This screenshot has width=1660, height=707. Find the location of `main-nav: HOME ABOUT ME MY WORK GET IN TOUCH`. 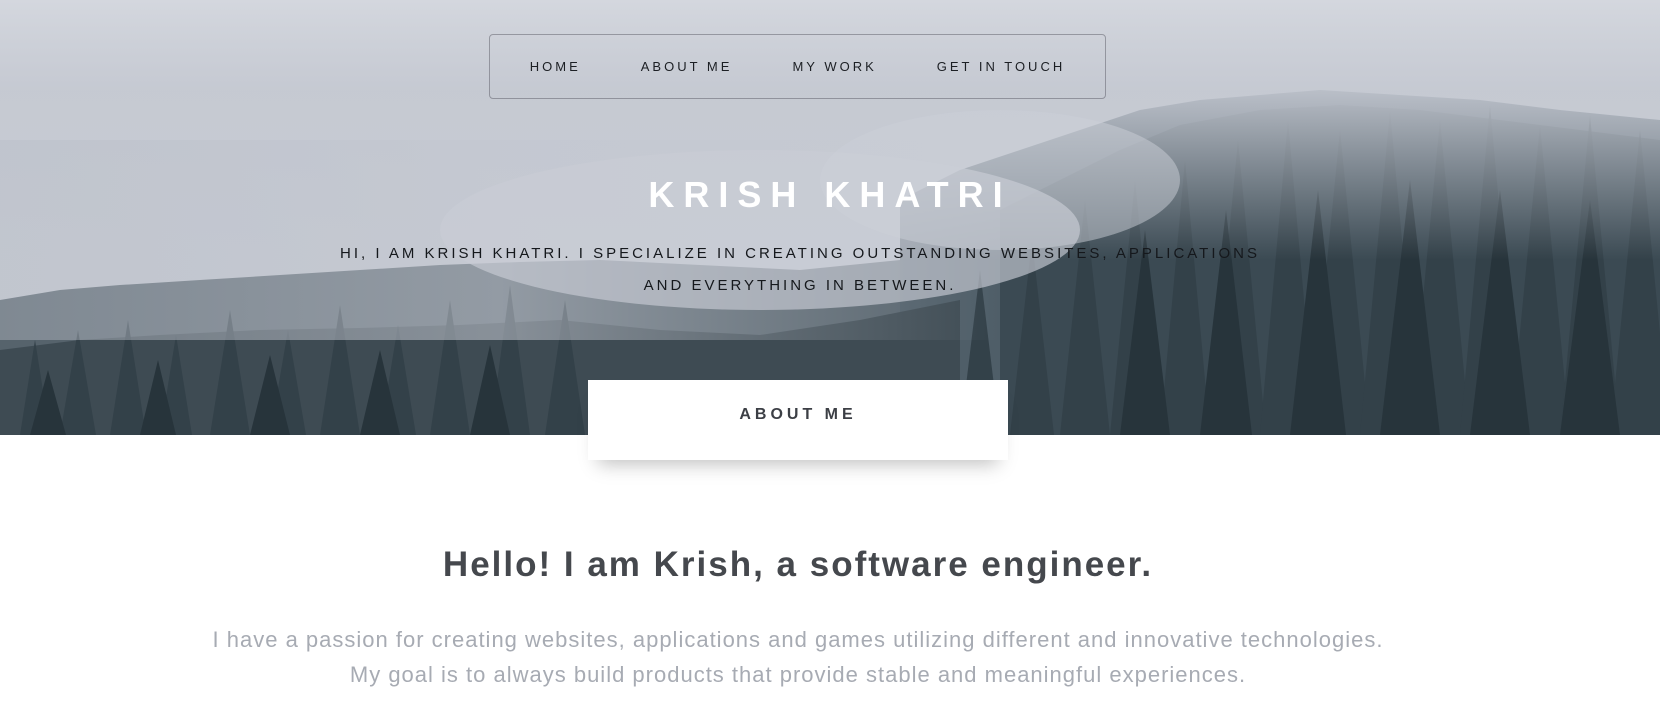

main-nav: HOME ABOUT ME MY WORK GET IN TOUCH is located at coordinates (797, 66).